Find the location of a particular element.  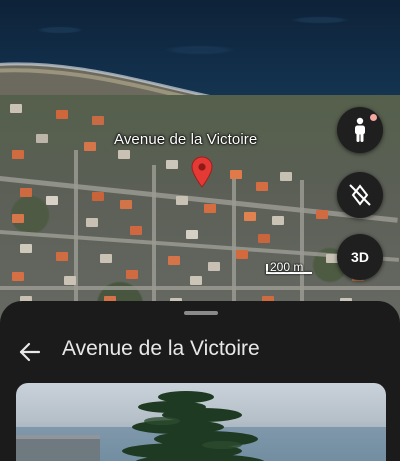

street-view-button is located at coordinates (360, 130).